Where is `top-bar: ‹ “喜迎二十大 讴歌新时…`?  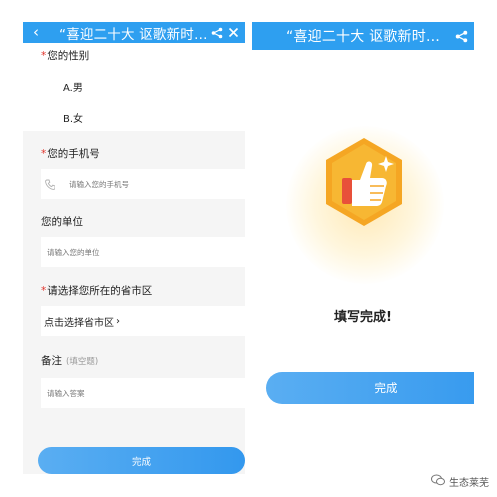
top-bar: ‹ “喜迎二十大 讴歌新时… is located at coordinates (134, 32).